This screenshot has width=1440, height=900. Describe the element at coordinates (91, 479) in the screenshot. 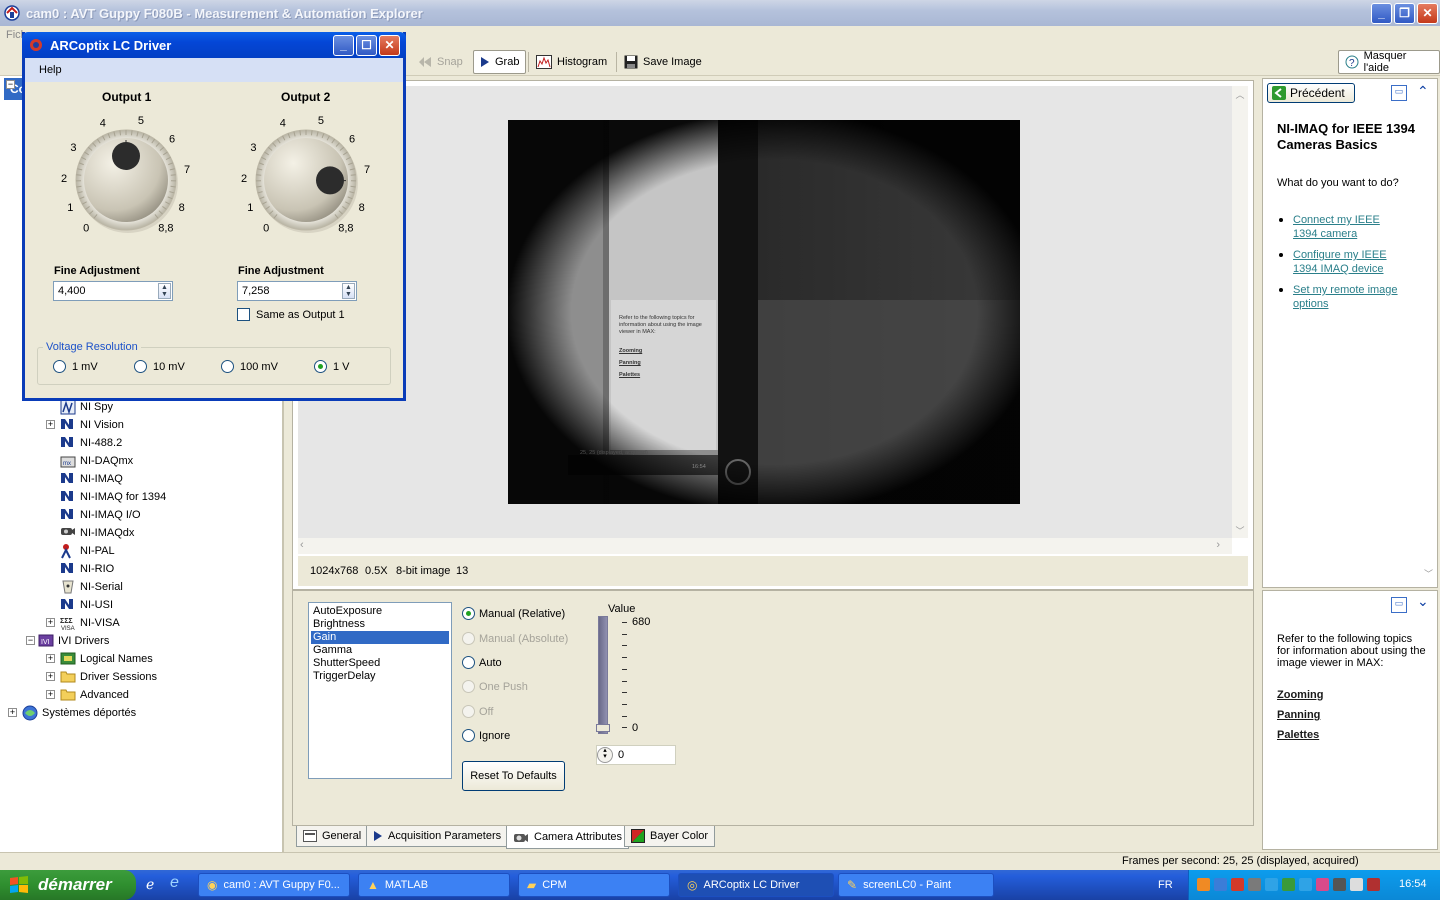

I see `tree-item: NI-IMAQ` at that location.